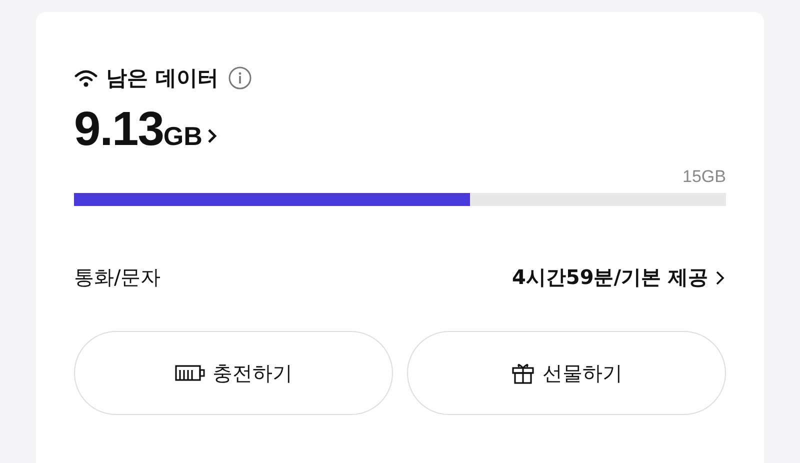 The image size is (800, 463). What do you see at coordinates (117, 277) in the screenshot?
I see `call-label: 통화/문자` at bounding box center [117, 277].